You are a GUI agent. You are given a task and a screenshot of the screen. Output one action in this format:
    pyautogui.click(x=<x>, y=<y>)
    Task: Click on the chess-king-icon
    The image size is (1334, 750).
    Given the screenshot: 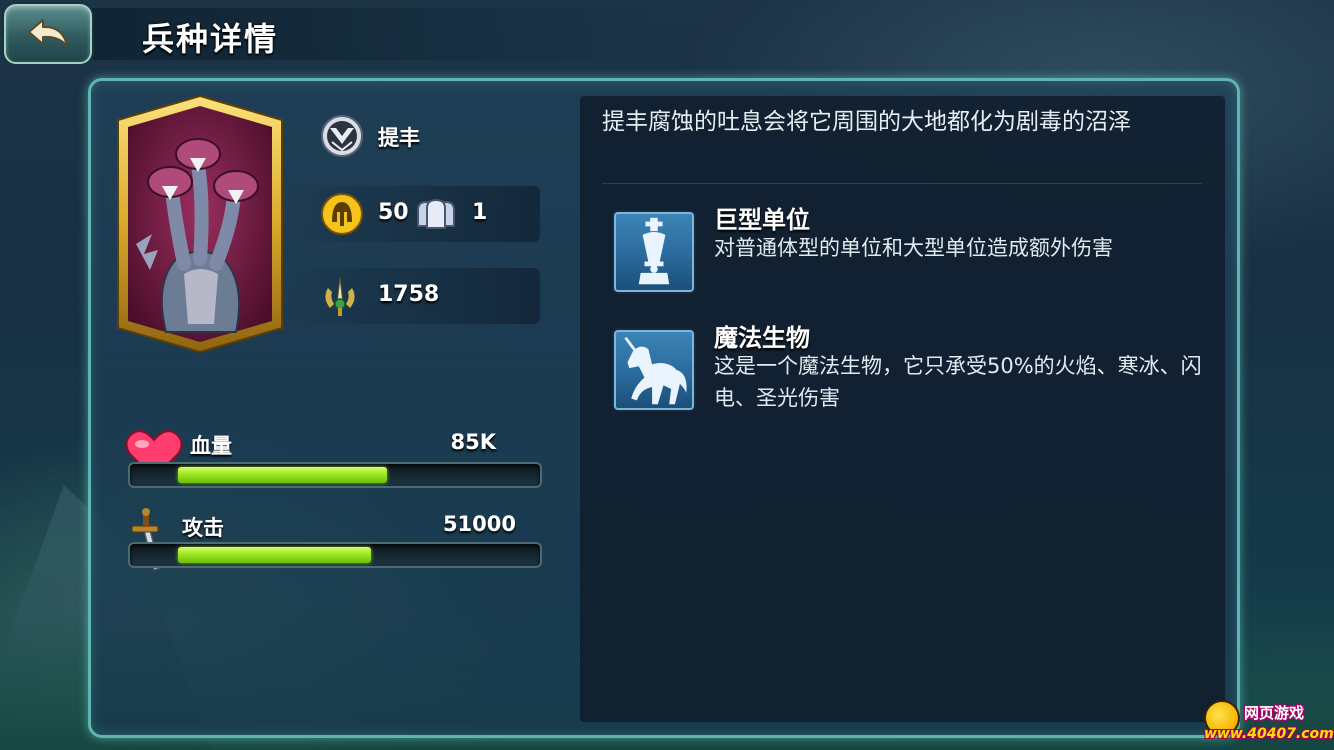 What is the action you would take?
    pyautogui.click(x=654, y=252)
    